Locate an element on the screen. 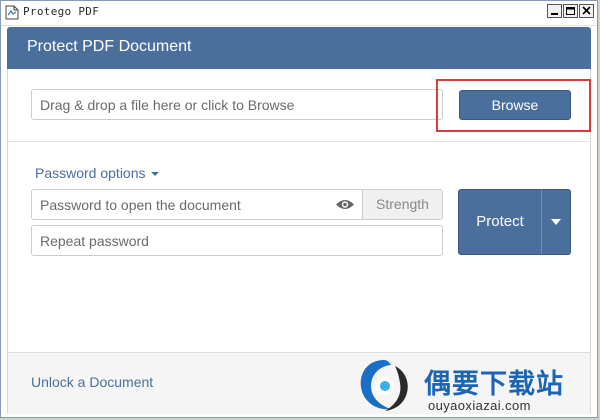 The image size is (600, 420). strength-indicator: Strength is located at coordinates (402, 204).